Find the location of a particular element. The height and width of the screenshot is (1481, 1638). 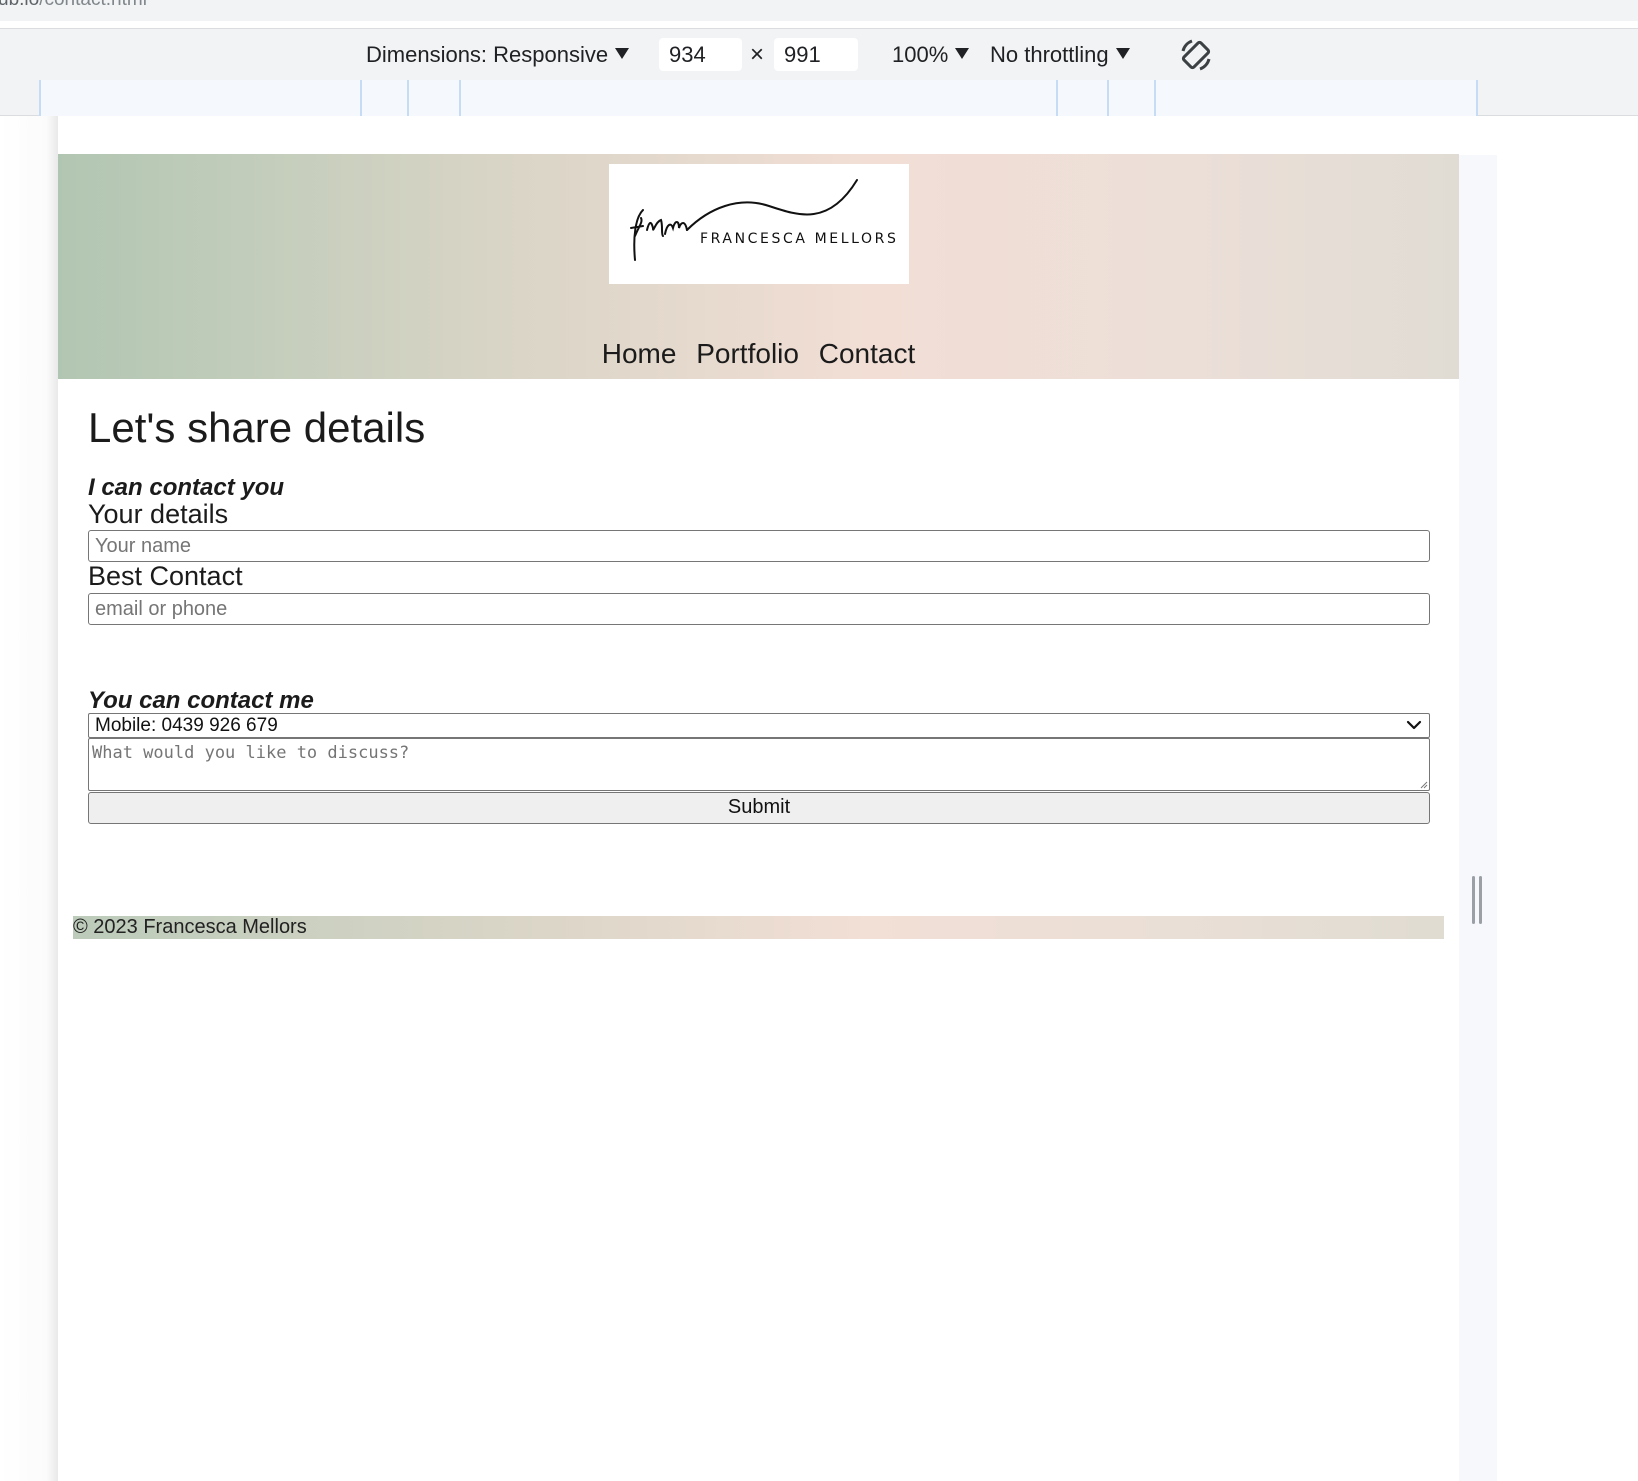

contact-method-select: Mobile: 0439 926 679 is located at coordinates (759, 725).